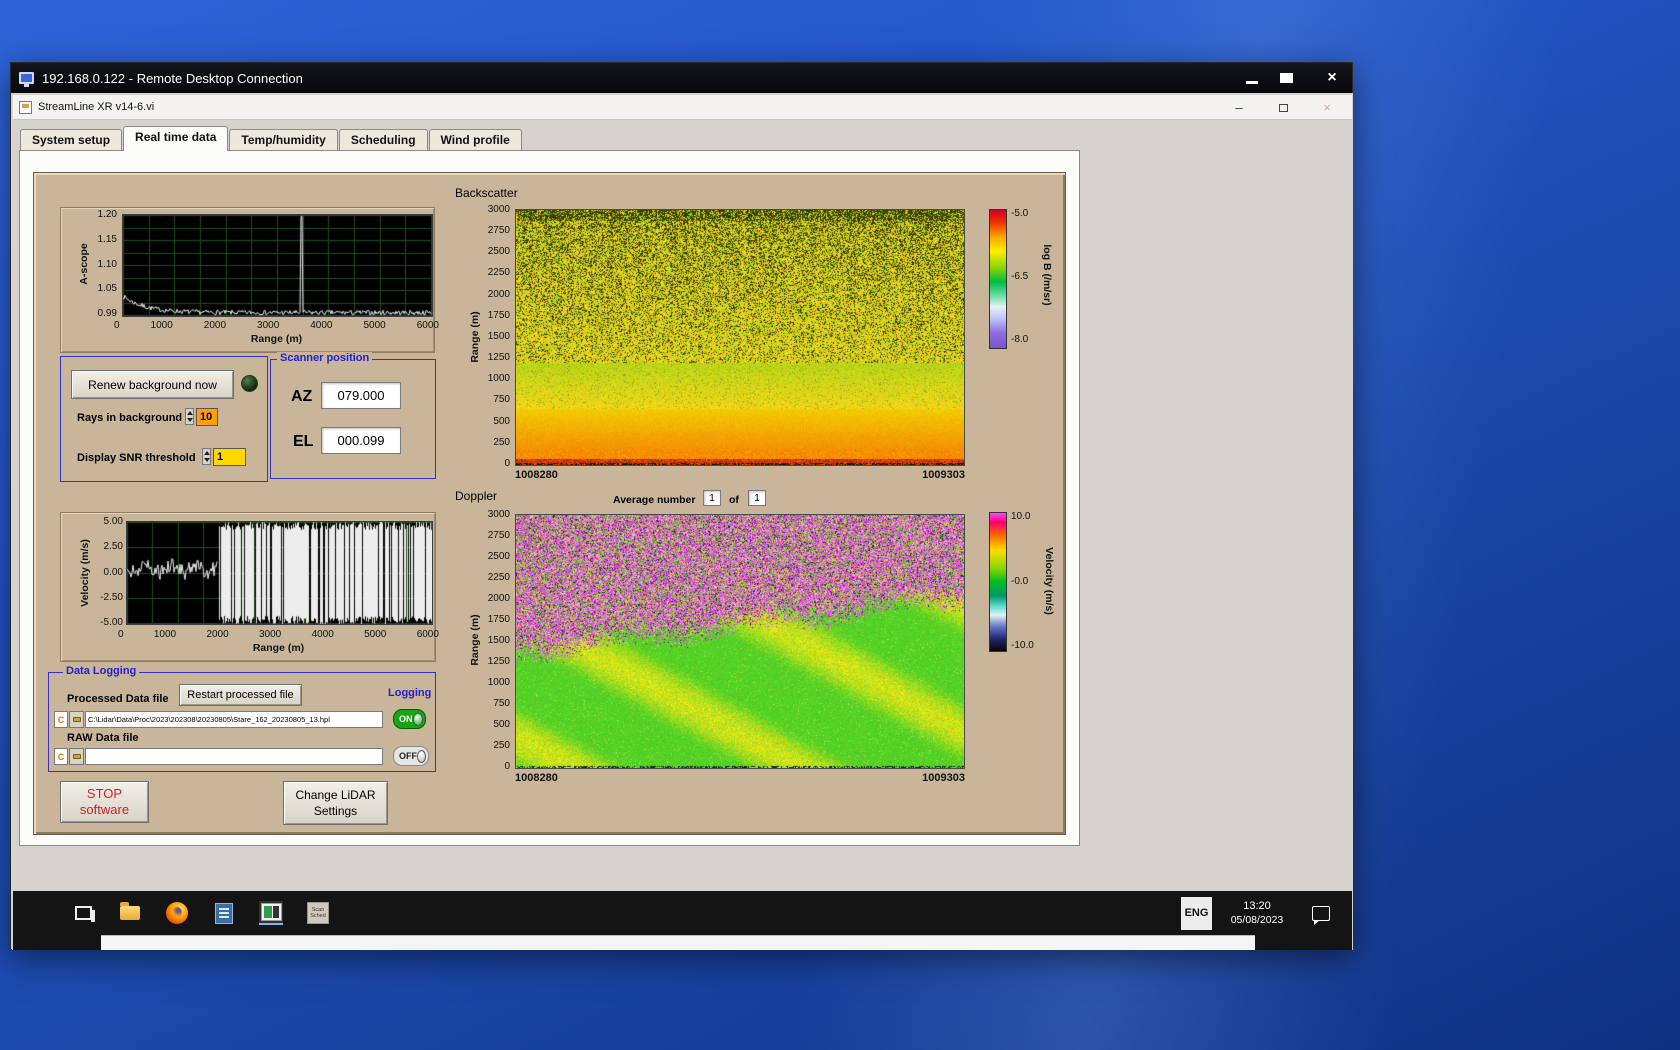  What do you see at coordinates (107, 289) in the screenshot?
I see `tick-label: 1.05` at bounding box center [107, 289].